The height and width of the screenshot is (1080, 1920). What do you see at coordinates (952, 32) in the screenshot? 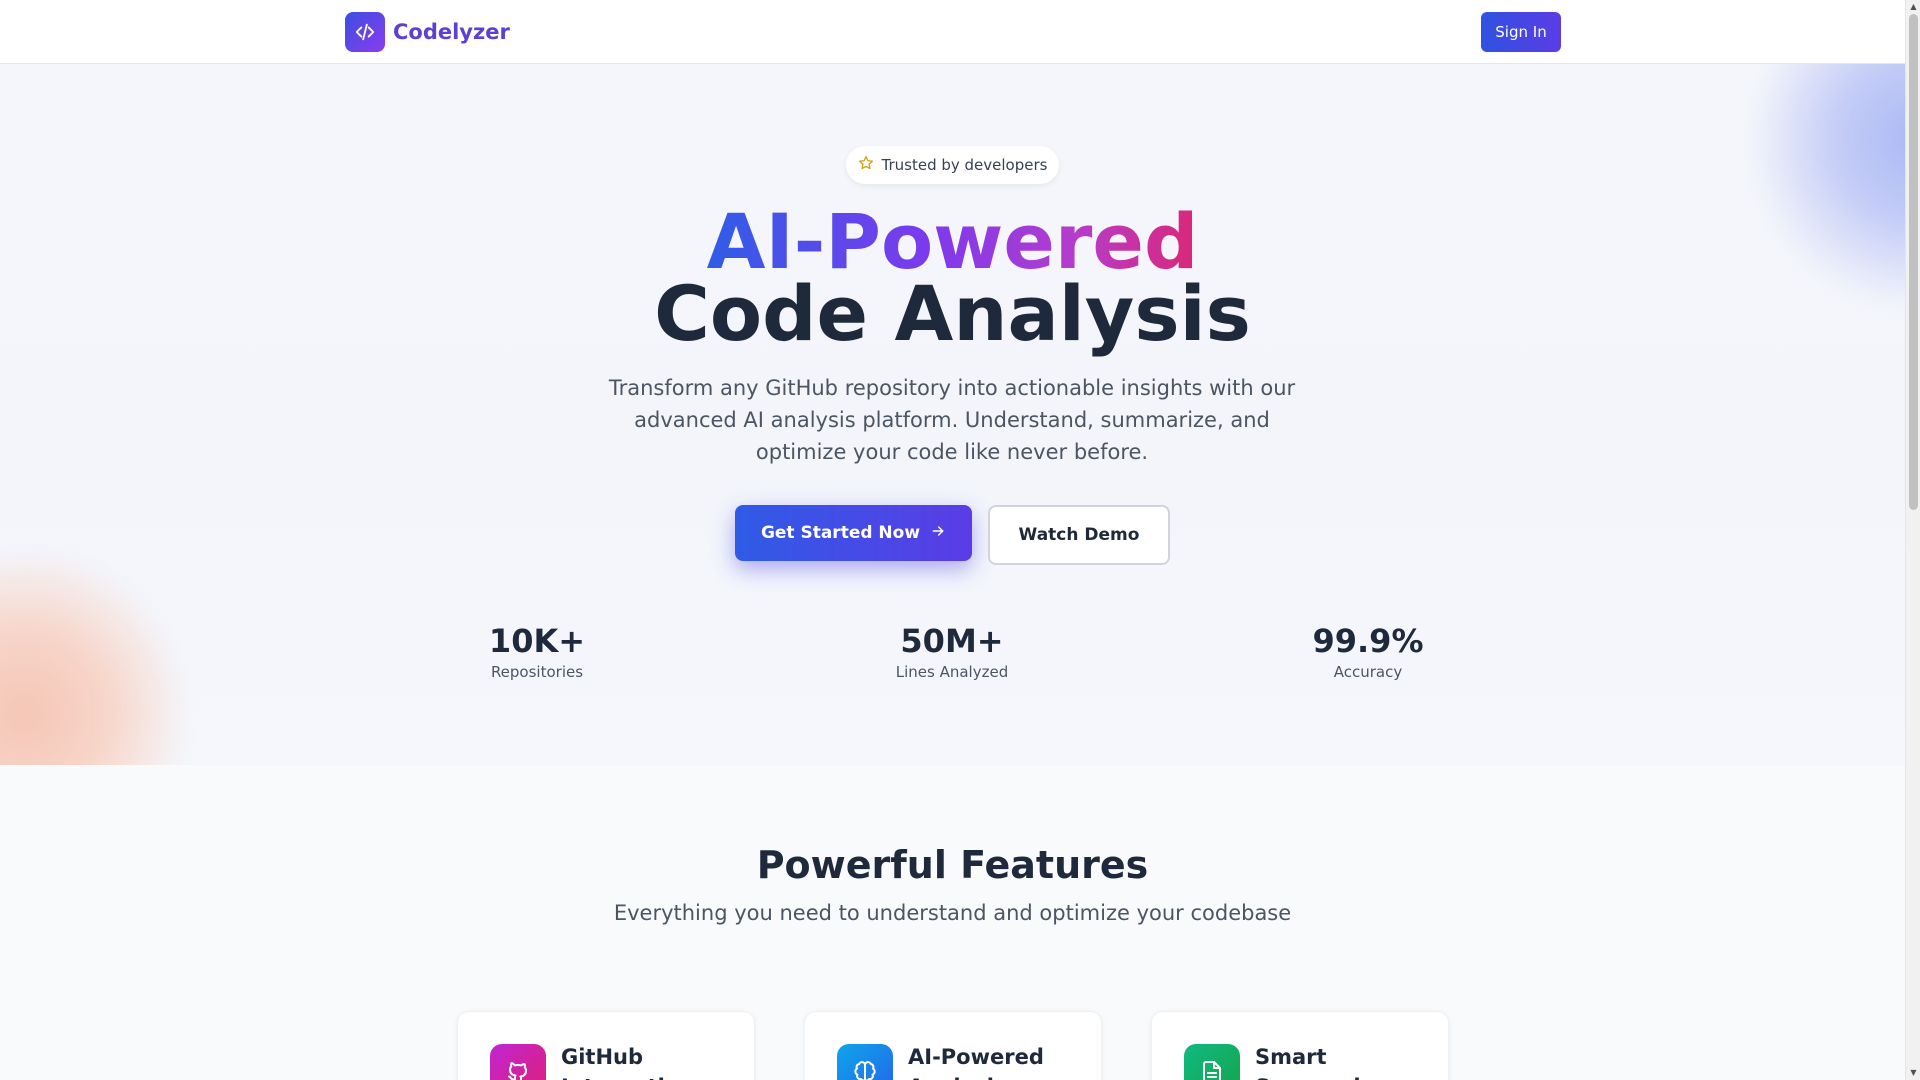
I see `top-nav: Codelyzer Sign In` at bounding box center [952, 32].